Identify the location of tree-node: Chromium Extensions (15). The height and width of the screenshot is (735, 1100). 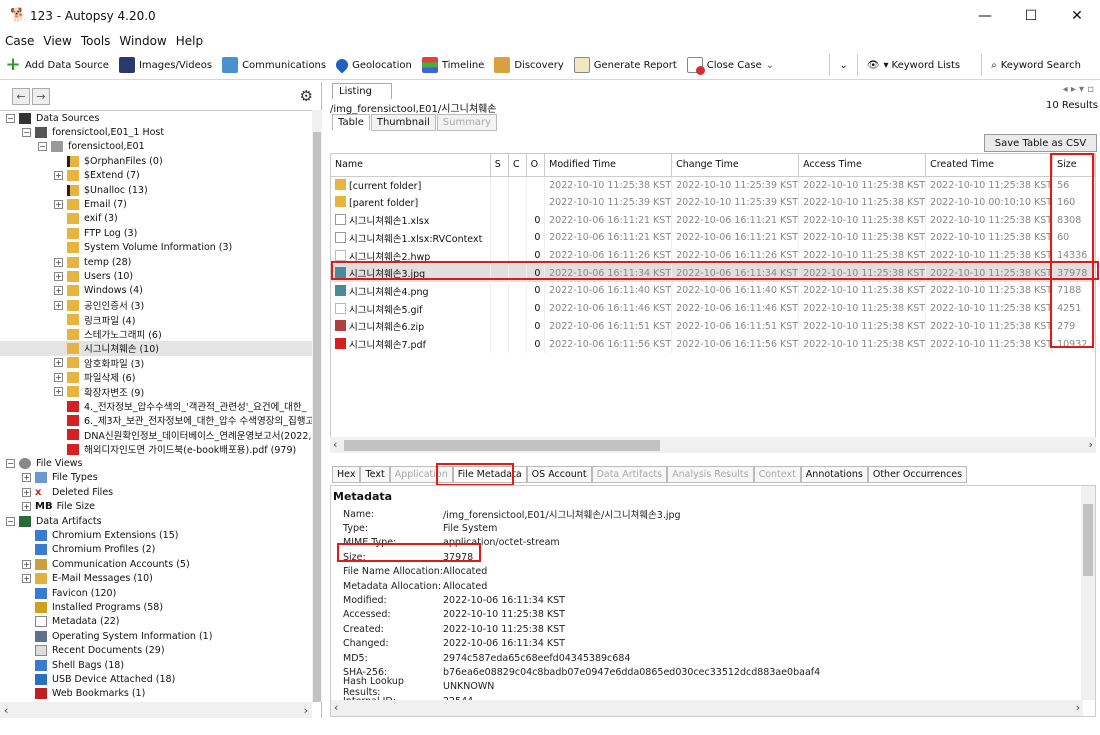
(156, 535).